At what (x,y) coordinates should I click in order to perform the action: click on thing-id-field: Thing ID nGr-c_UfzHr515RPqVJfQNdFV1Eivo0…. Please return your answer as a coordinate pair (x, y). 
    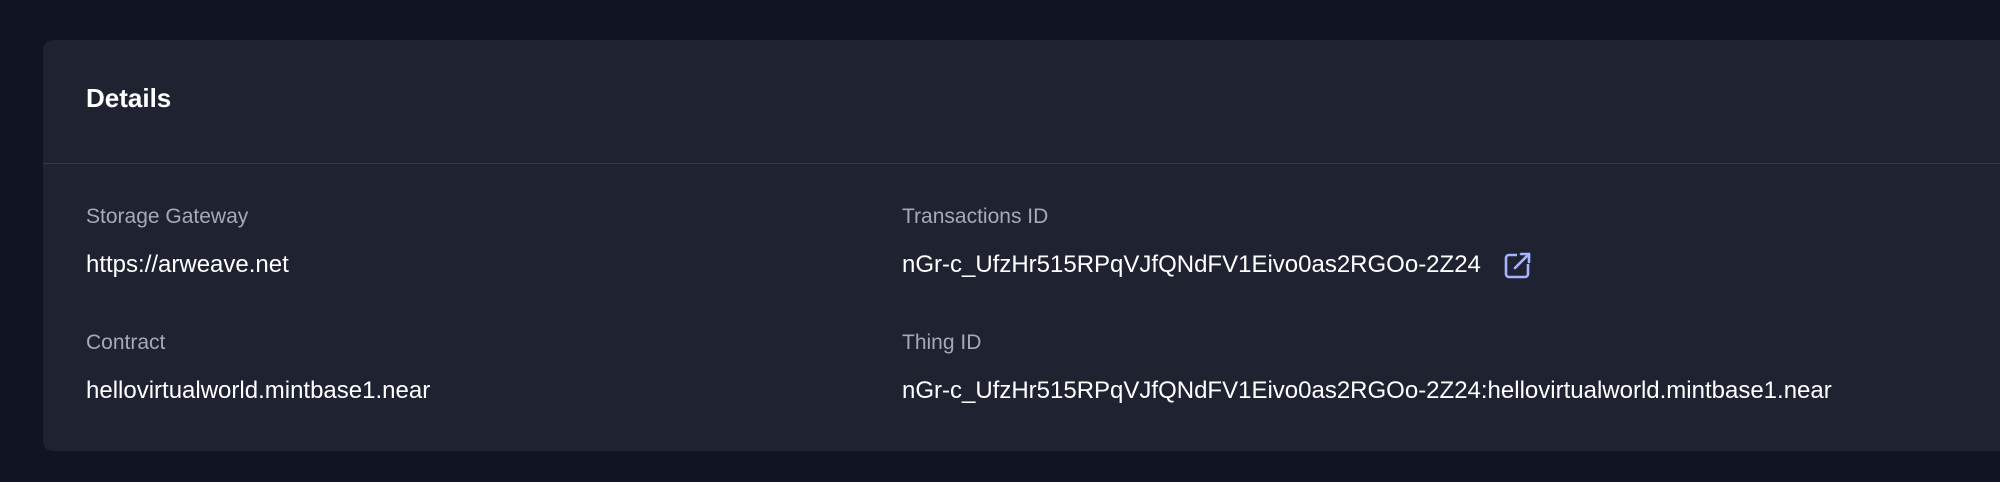
    Looking at the image, I should click on (1367, 368).